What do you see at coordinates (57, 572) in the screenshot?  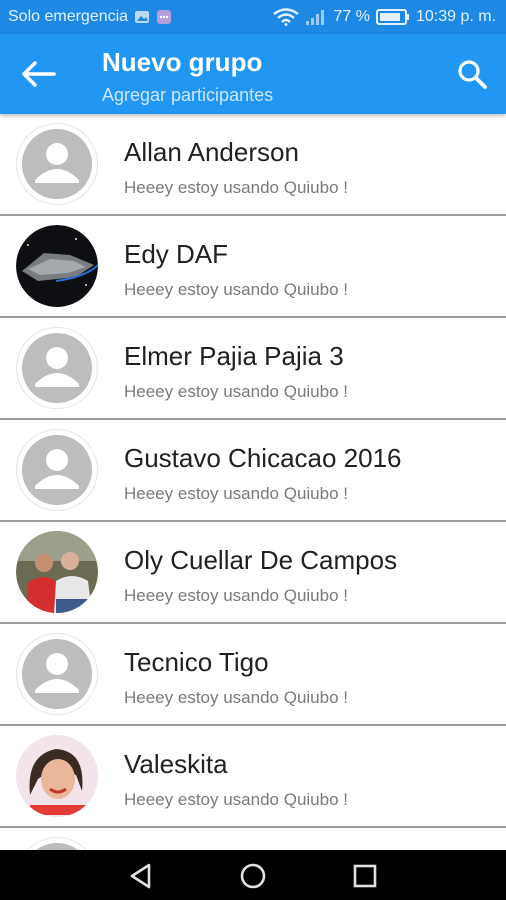 I see `couple-photo-avatar` at bounding box center [57, 572].